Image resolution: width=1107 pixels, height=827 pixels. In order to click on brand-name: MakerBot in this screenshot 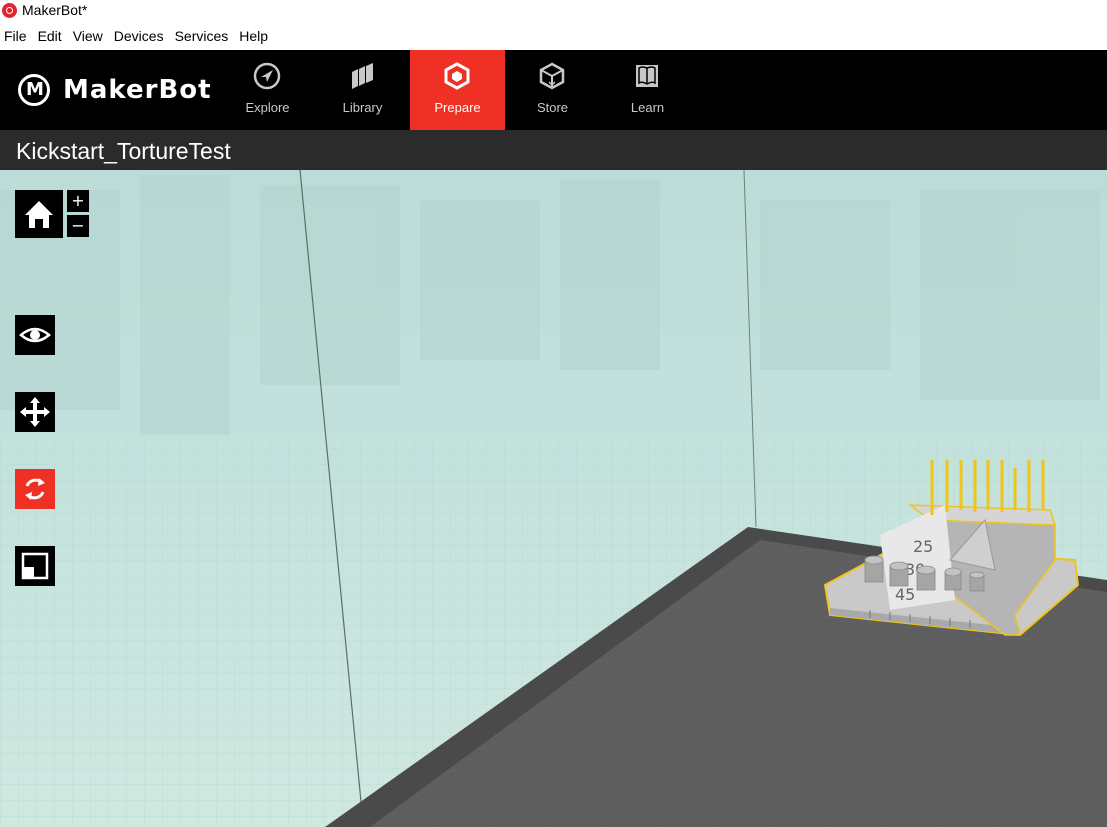, I will do `click(137, 90)`.